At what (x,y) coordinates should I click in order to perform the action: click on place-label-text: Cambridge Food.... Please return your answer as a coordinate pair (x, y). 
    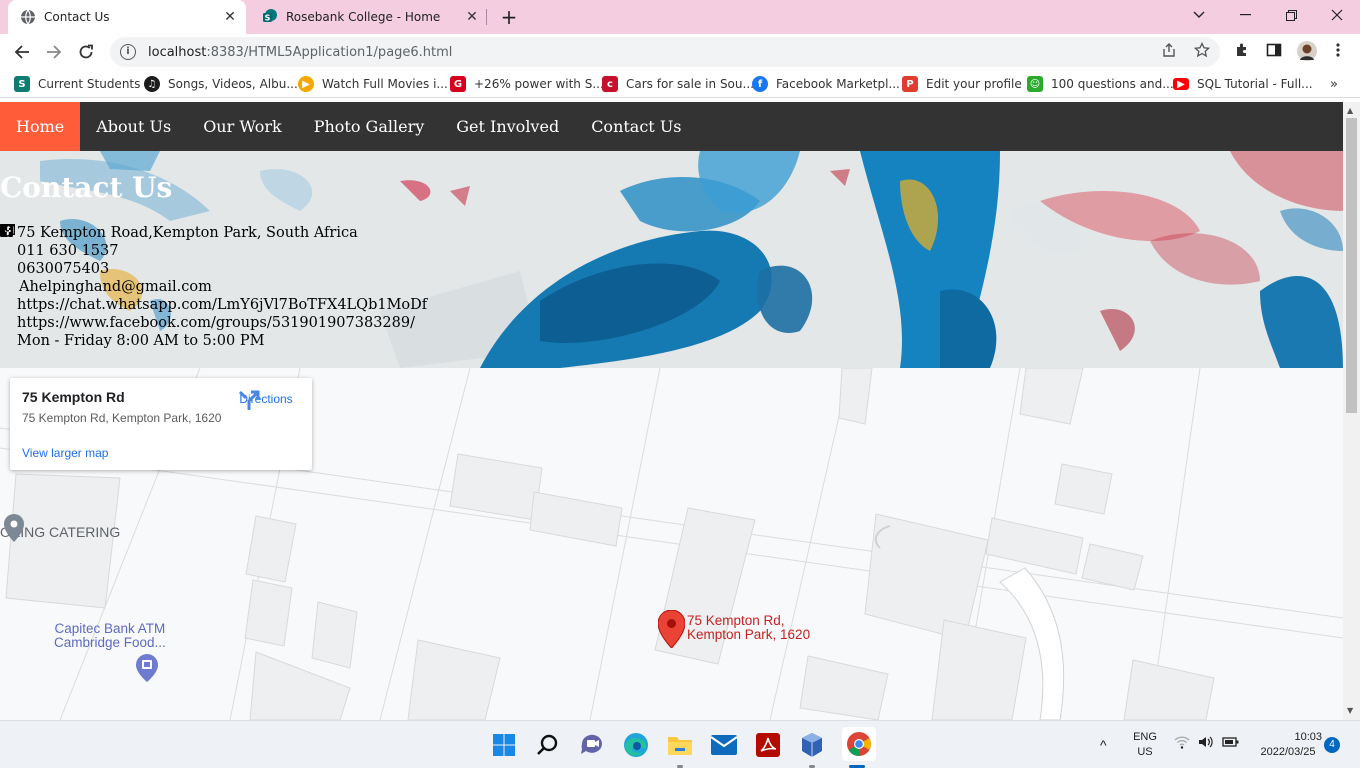
    Looking at the image, I should click on (110, 642).